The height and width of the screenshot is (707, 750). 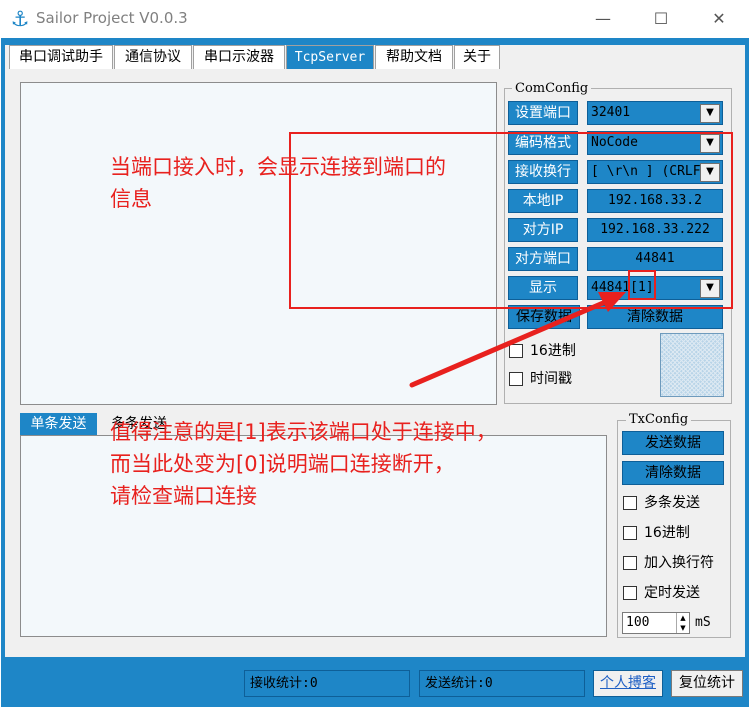 I want to click on annotation-bottom-line3: 请检查端口连接, so click(x=183, y=496).